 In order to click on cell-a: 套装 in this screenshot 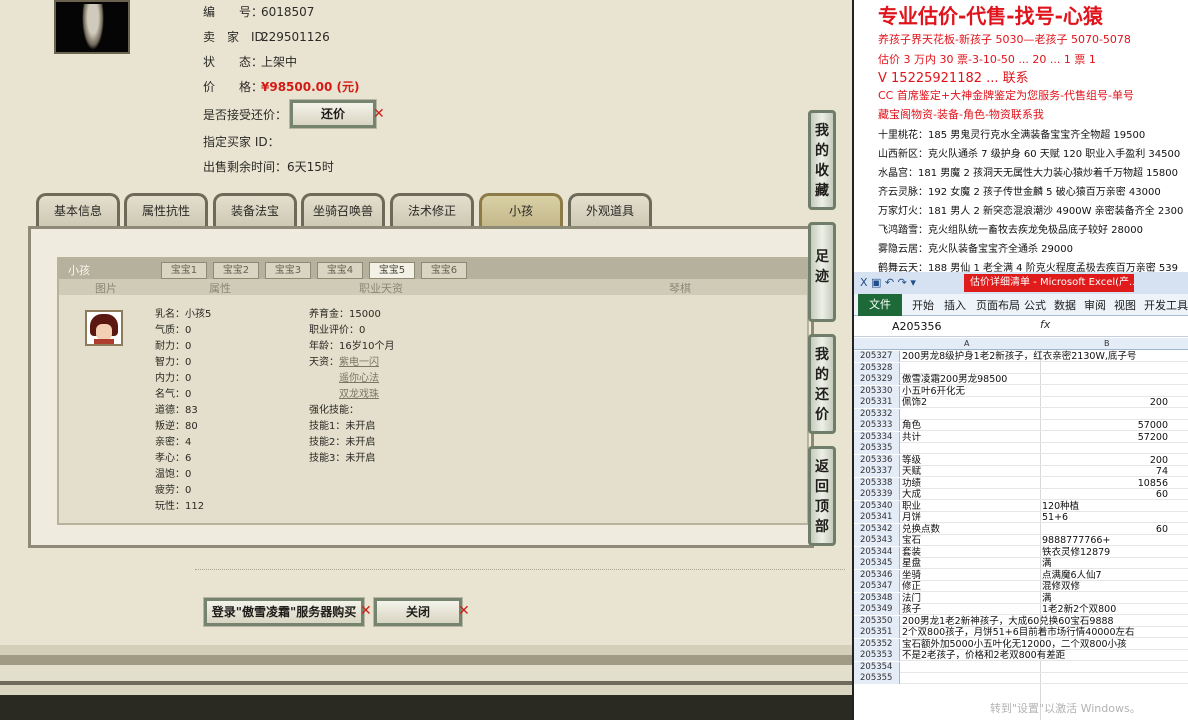, I will do `click(911, 552)`.